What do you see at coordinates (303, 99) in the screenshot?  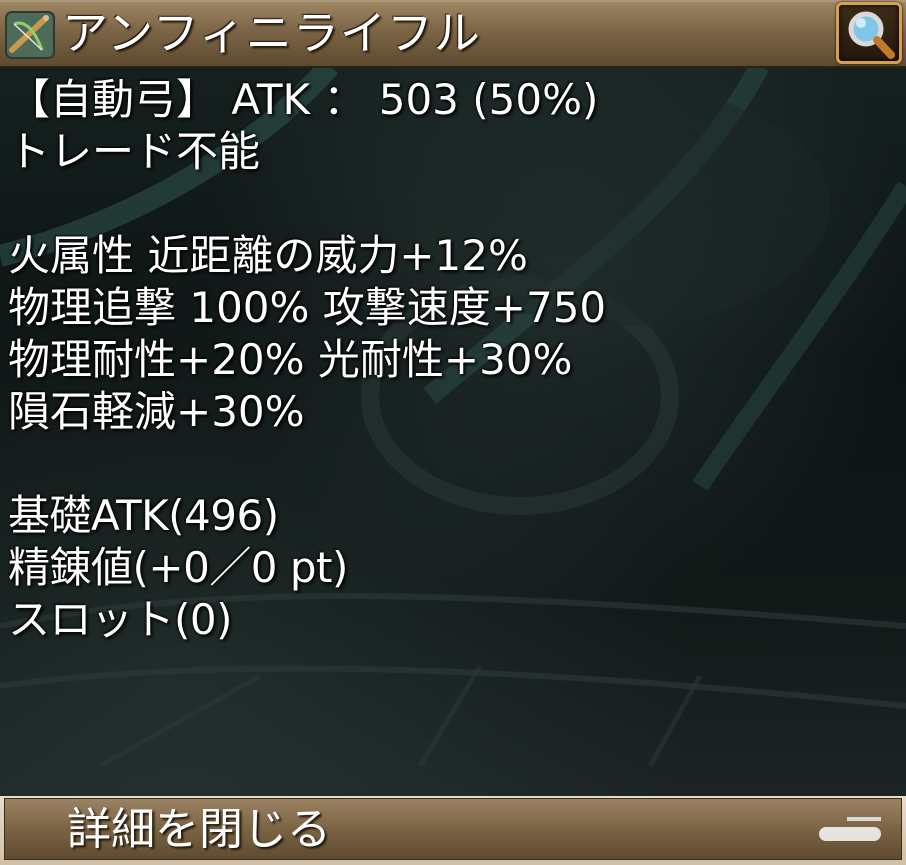 I see `weapon-type-atk: 【自動弓】 ATK ： 503 (50%)` at bounding box center [303, 99].